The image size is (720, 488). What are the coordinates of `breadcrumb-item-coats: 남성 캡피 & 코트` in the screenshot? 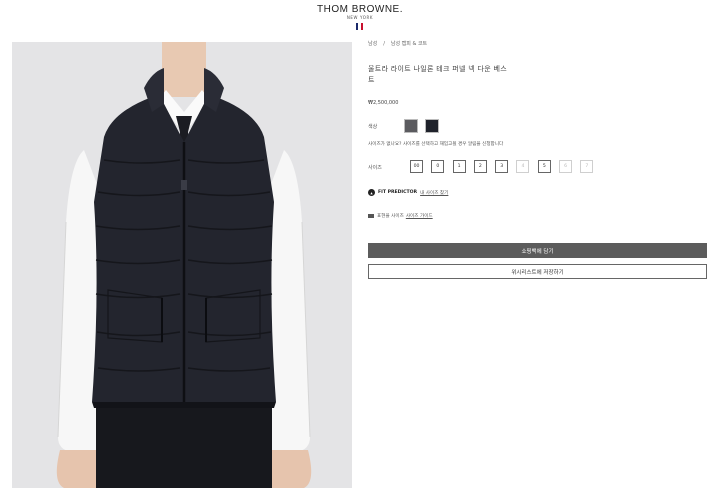 It's located at (409, 44).